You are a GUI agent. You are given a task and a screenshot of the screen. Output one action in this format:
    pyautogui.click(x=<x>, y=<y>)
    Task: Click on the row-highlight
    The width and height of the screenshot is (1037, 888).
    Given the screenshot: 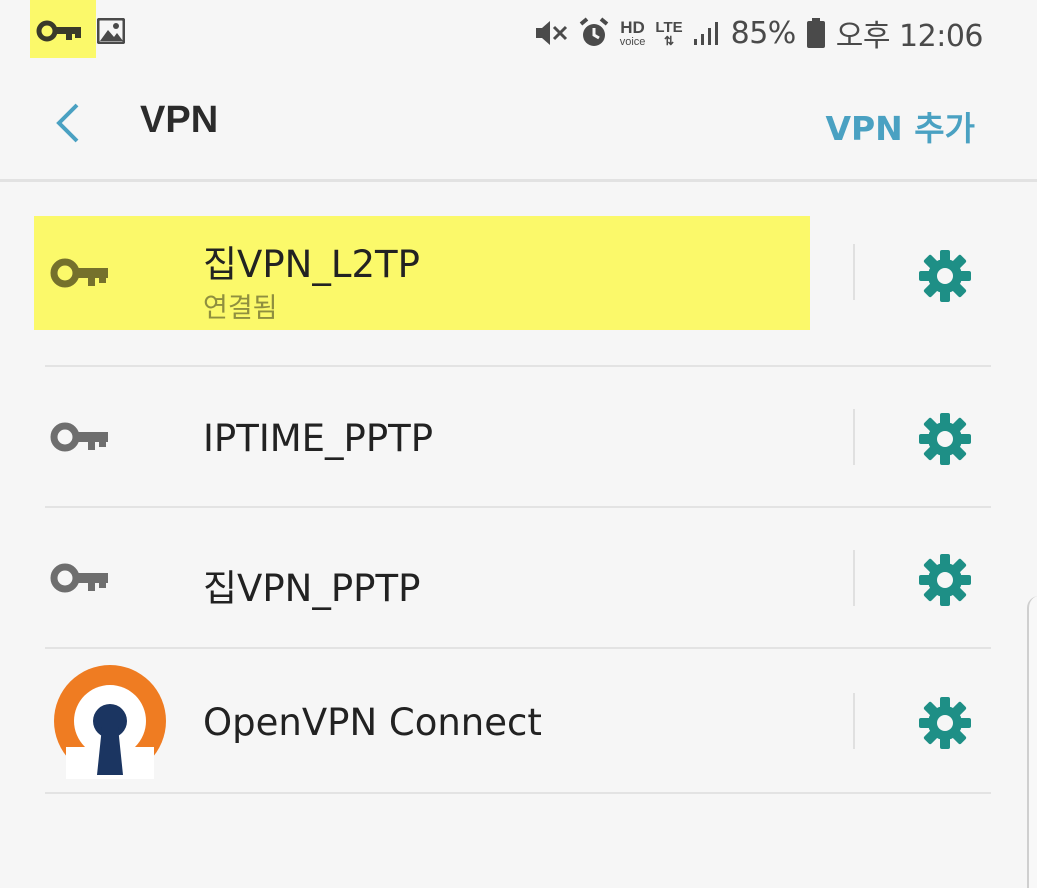 What is the action you would take?
    pyautogui.click(x=422, y=273)
    